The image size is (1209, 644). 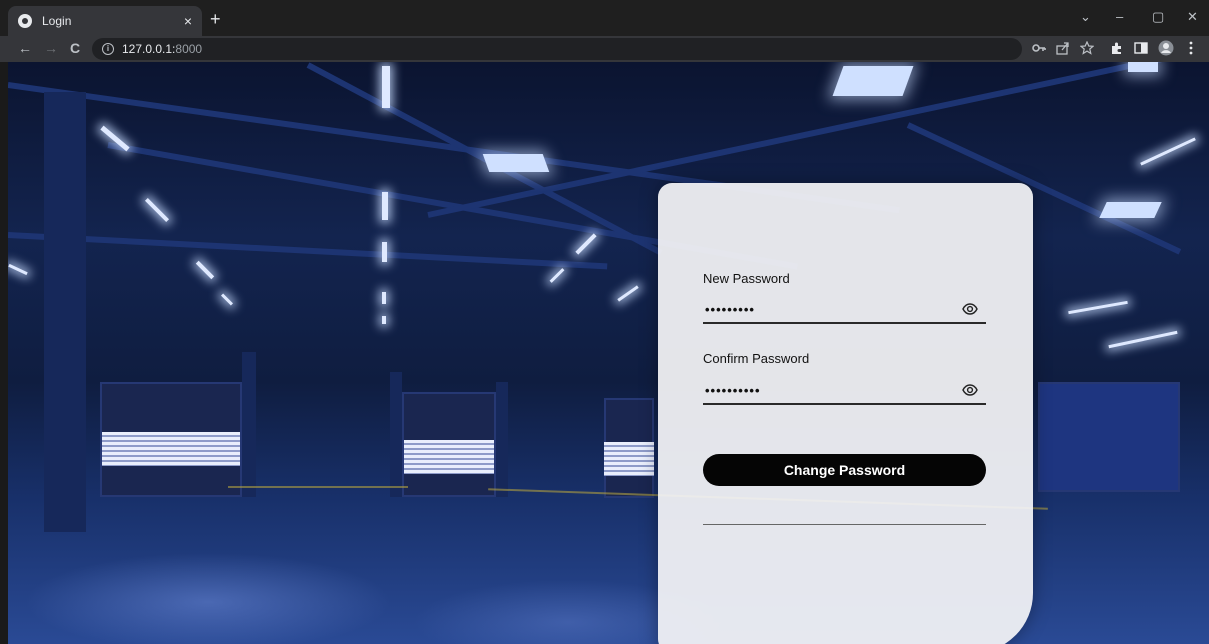 What do you see at coordinates (970, 309) in the screenshot?
I see `show-password-eye-icon` at bounding box center [970, 309].